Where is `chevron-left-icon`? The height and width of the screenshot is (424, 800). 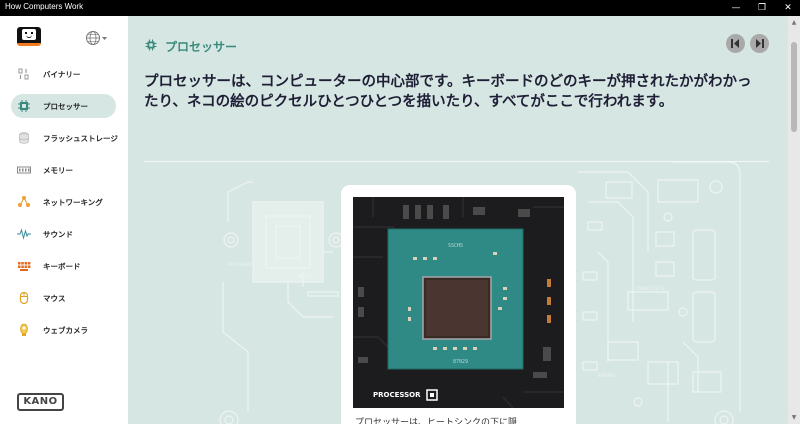
chevron-left-icon is located at coordinates (735, 43).